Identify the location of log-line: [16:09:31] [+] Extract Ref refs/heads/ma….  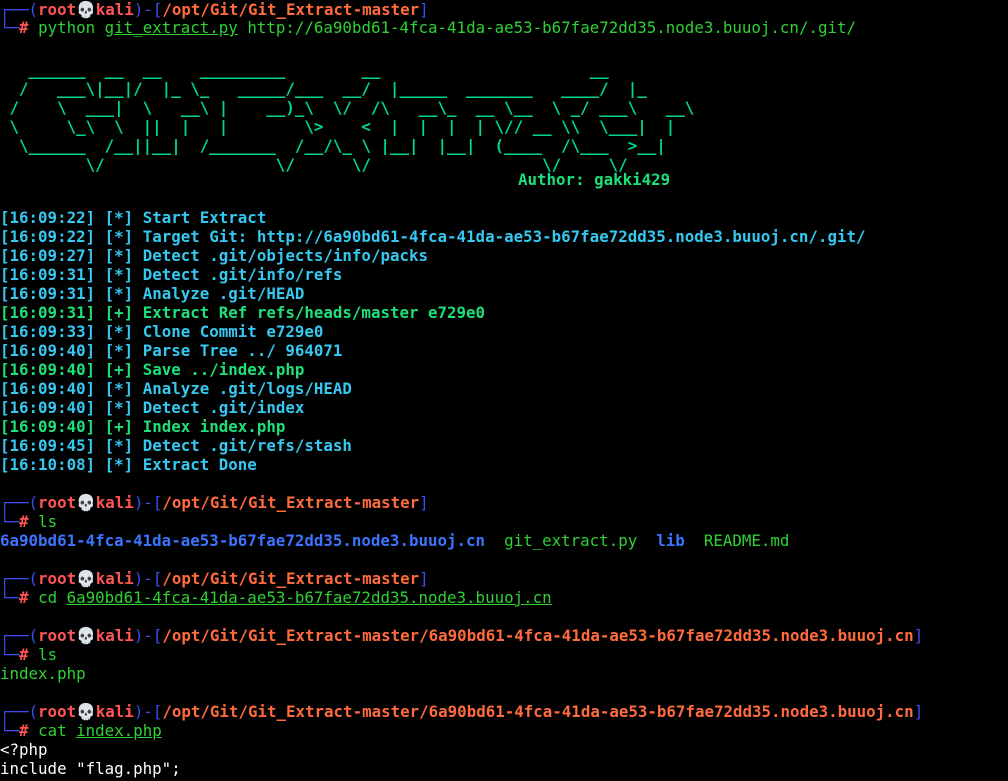
(242, 312).